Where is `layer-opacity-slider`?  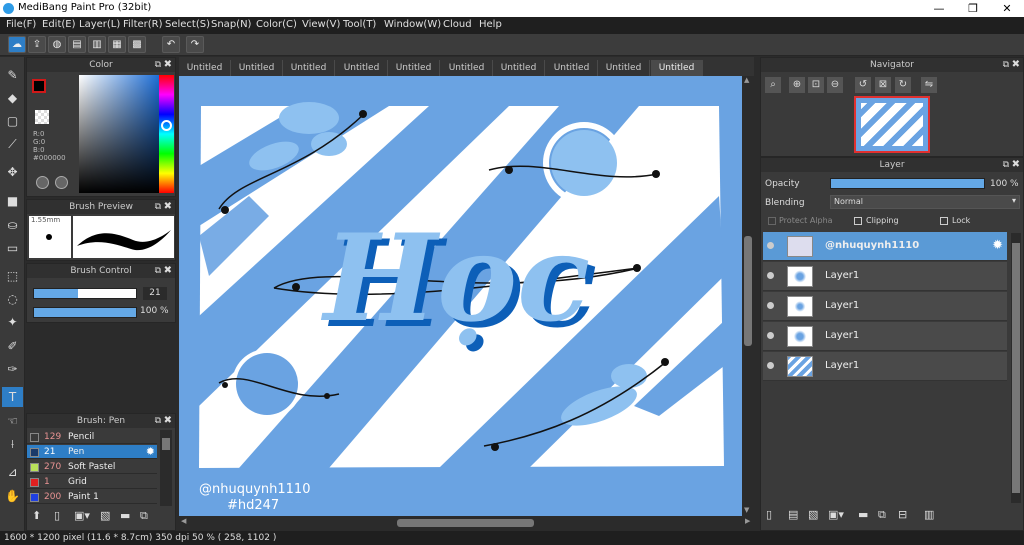
layer-opacity-slider is located at coordinates (907, 183).